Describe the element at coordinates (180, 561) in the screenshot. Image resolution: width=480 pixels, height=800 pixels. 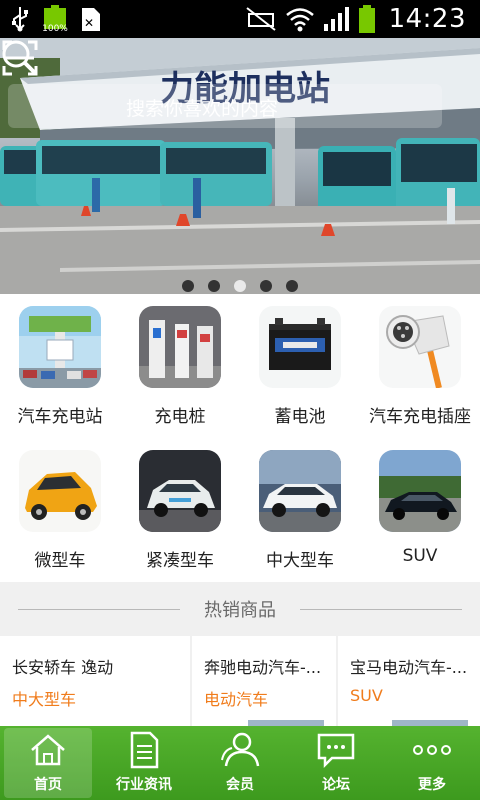
I see `category-label: 紧凑型车` at that location.